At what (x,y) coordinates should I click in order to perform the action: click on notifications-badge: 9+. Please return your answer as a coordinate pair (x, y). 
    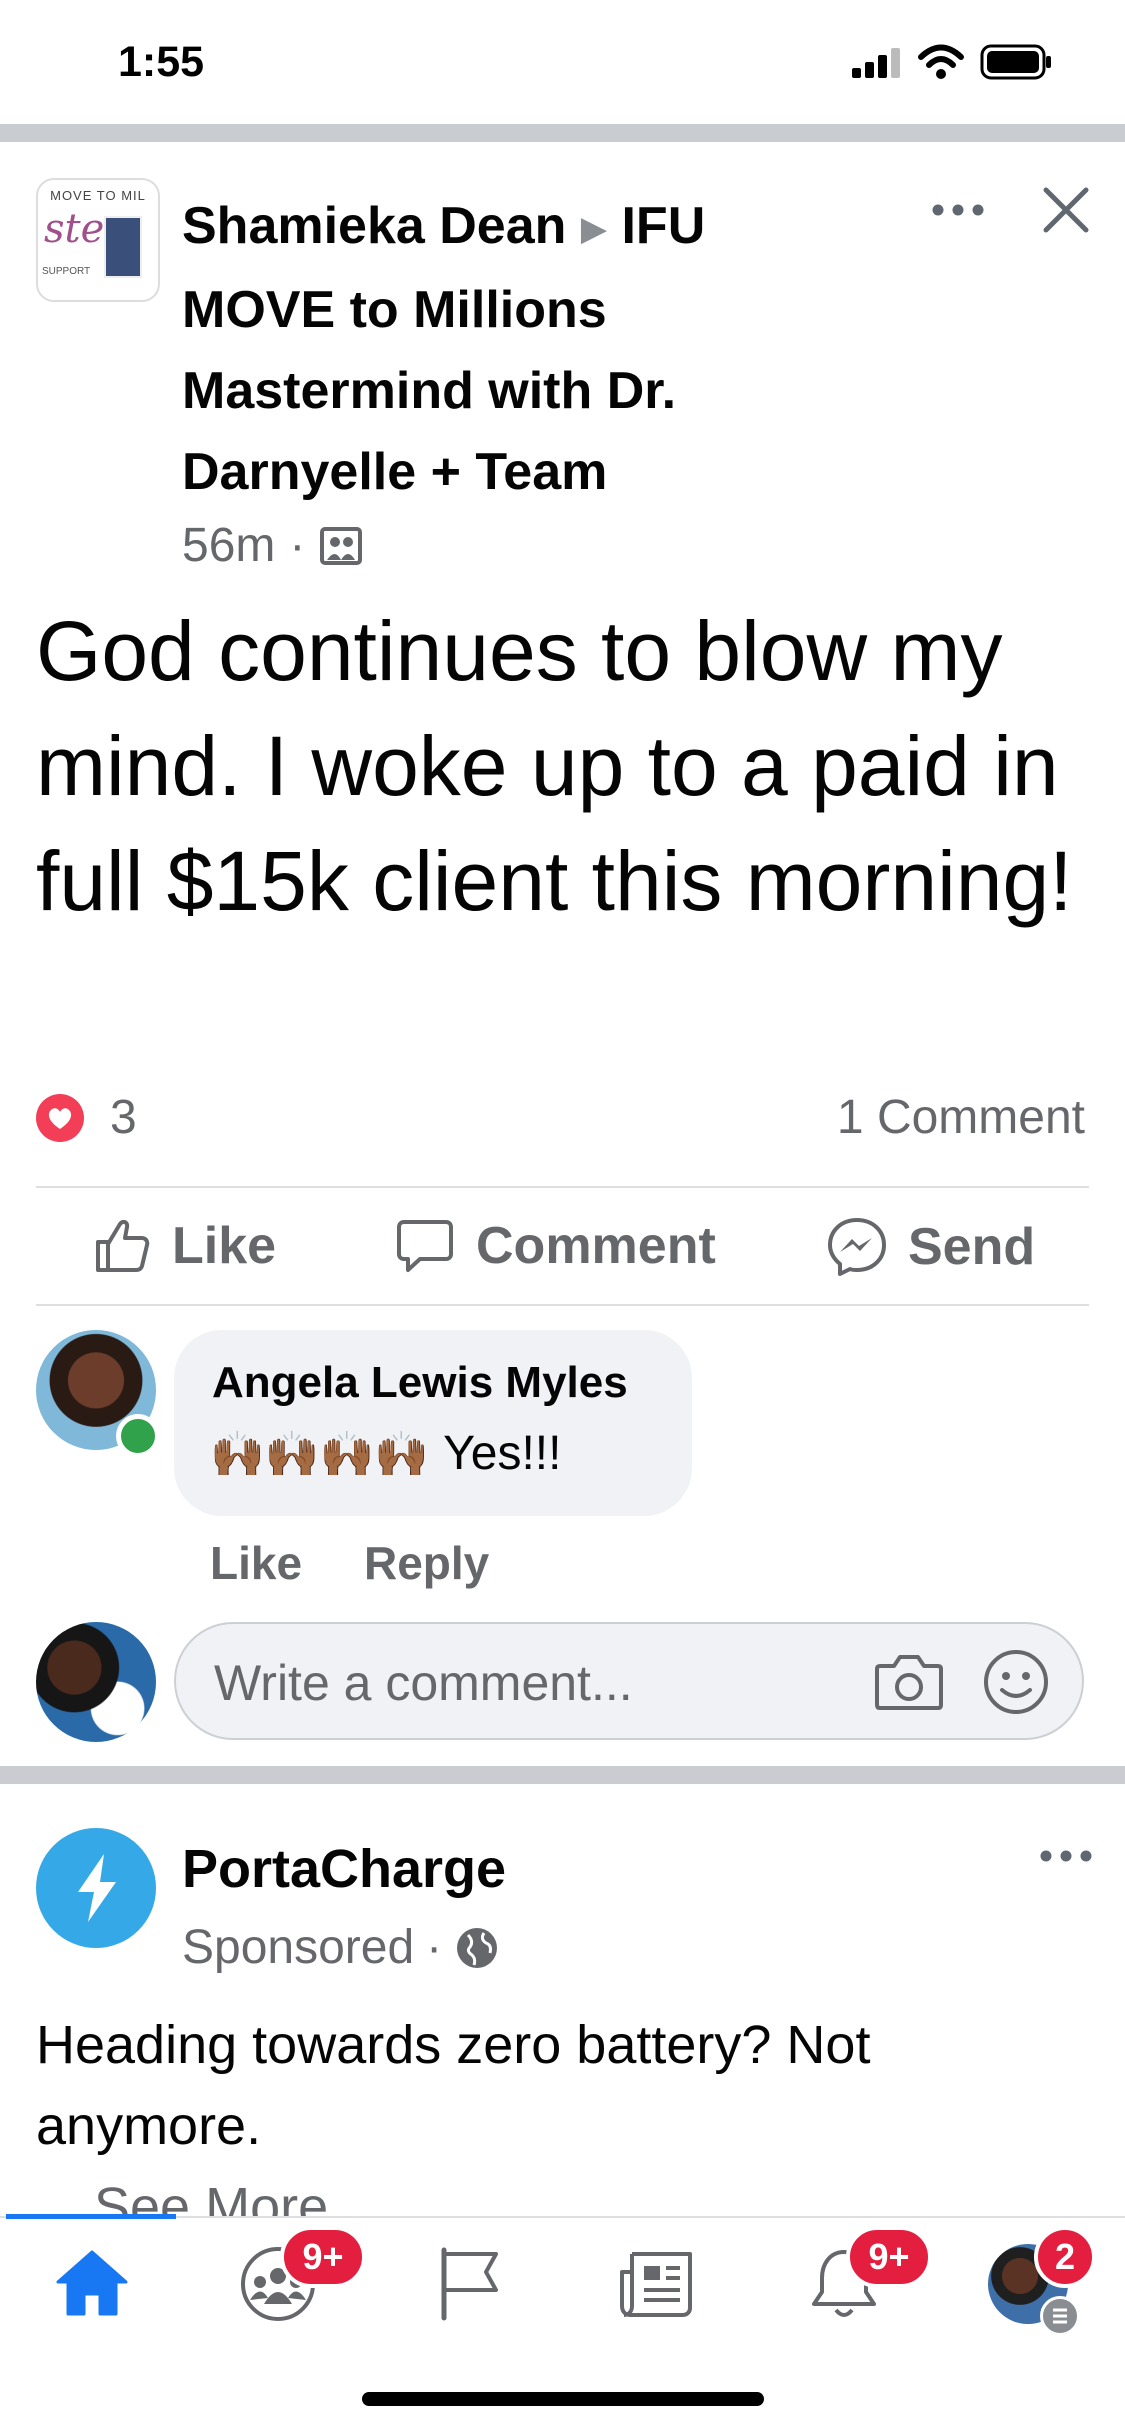
    Looking at the image, I should click on (889, 2257).